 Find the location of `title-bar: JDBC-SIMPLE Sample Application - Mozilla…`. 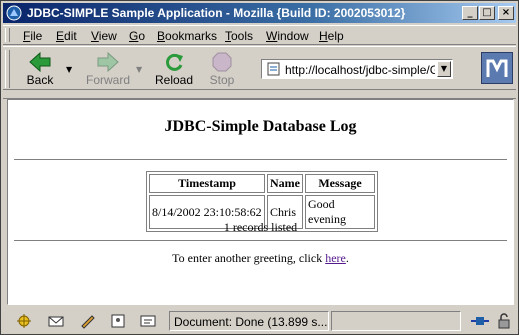

title-bar: JDBC-SIMPLE Sample Application - Mozilla… is located at coordinates (259, 13).